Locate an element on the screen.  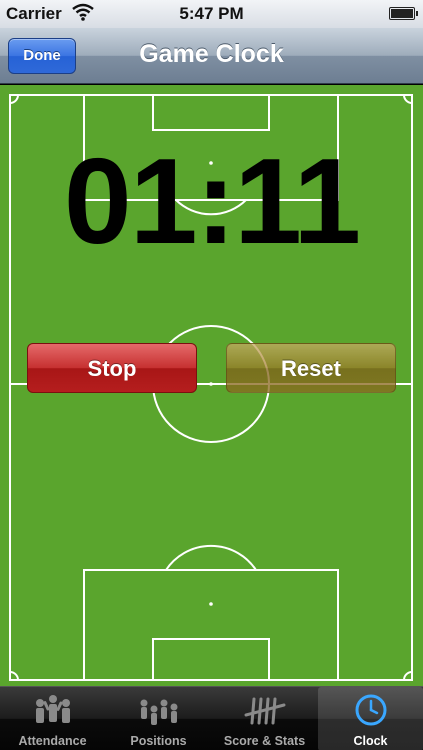
tab-label: Attendance is located at coordinates (52, 741).